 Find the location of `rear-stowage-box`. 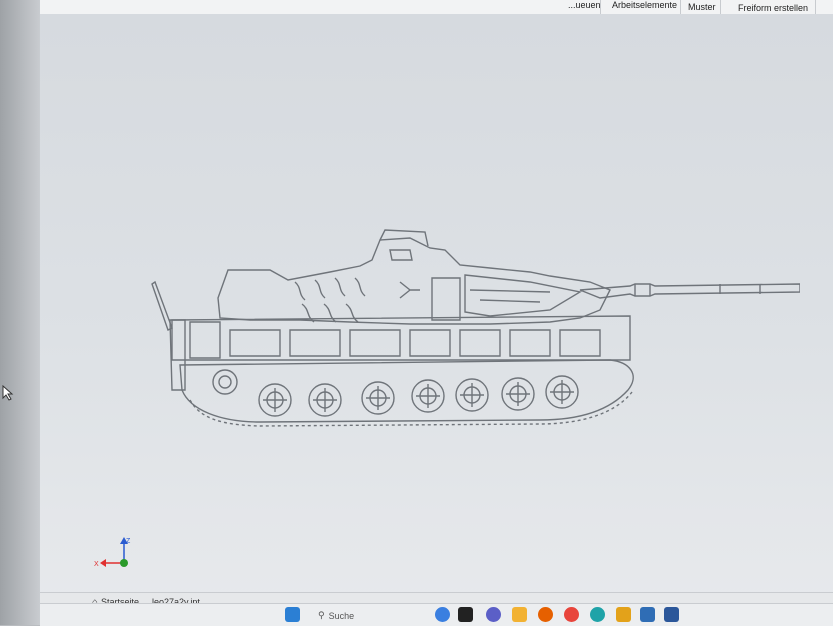

rear-stowage-box is located at coordinates (205, 340).